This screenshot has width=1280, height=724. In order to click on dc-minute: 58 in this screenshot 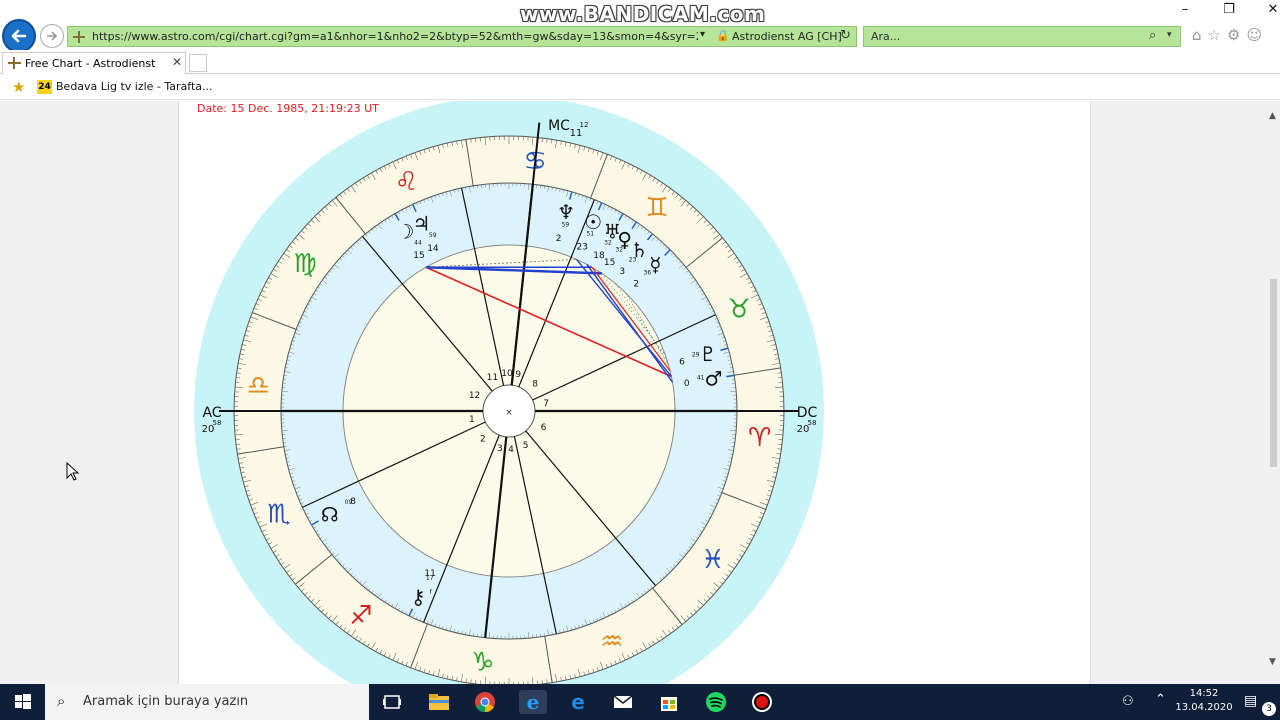, I will do `click(812, 423)`.